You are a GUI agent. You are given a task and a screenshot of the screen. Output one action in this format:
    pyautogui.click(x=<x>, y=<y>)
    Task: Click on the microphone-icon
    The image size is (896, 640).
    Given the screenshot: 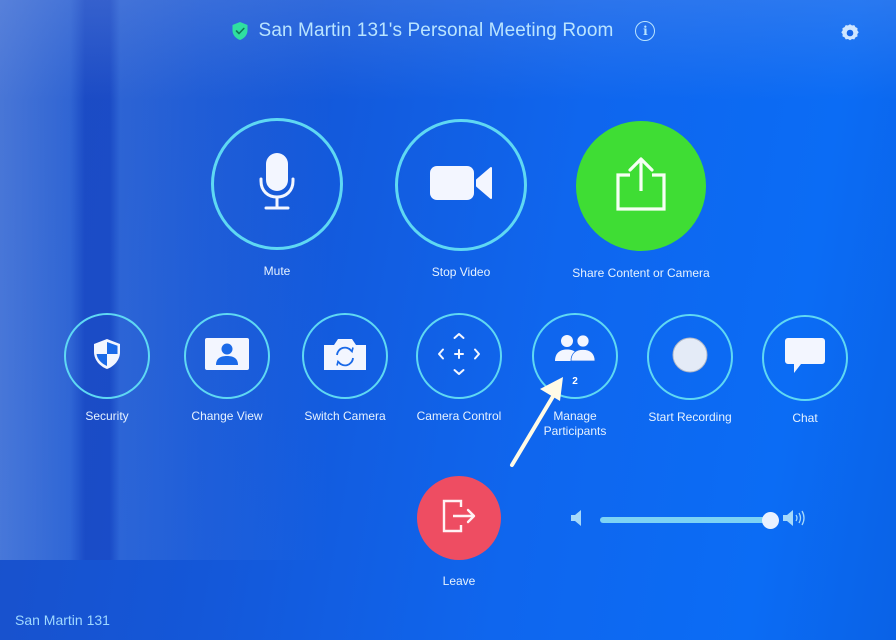 What is the action you would take?
    pyautogui.click(x=277, y=184)
    